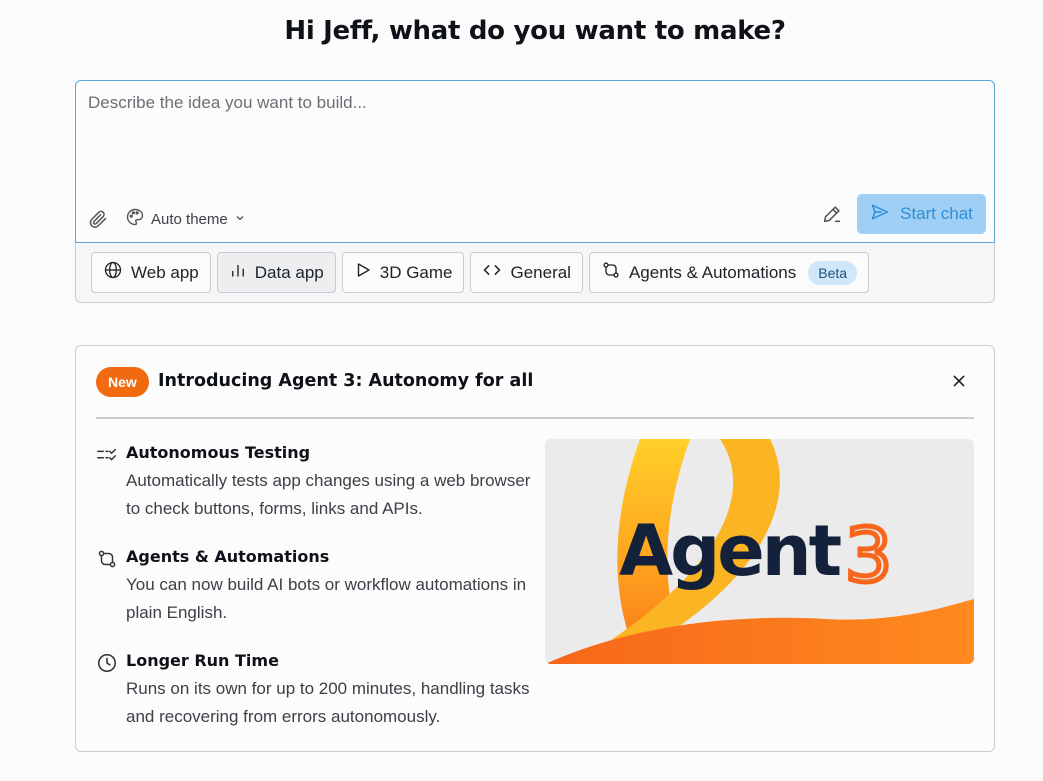 Image resolution: width=1043 pixels, height=781 pixels. I want to click on chip-data-app: Data app, so click(276, 272).